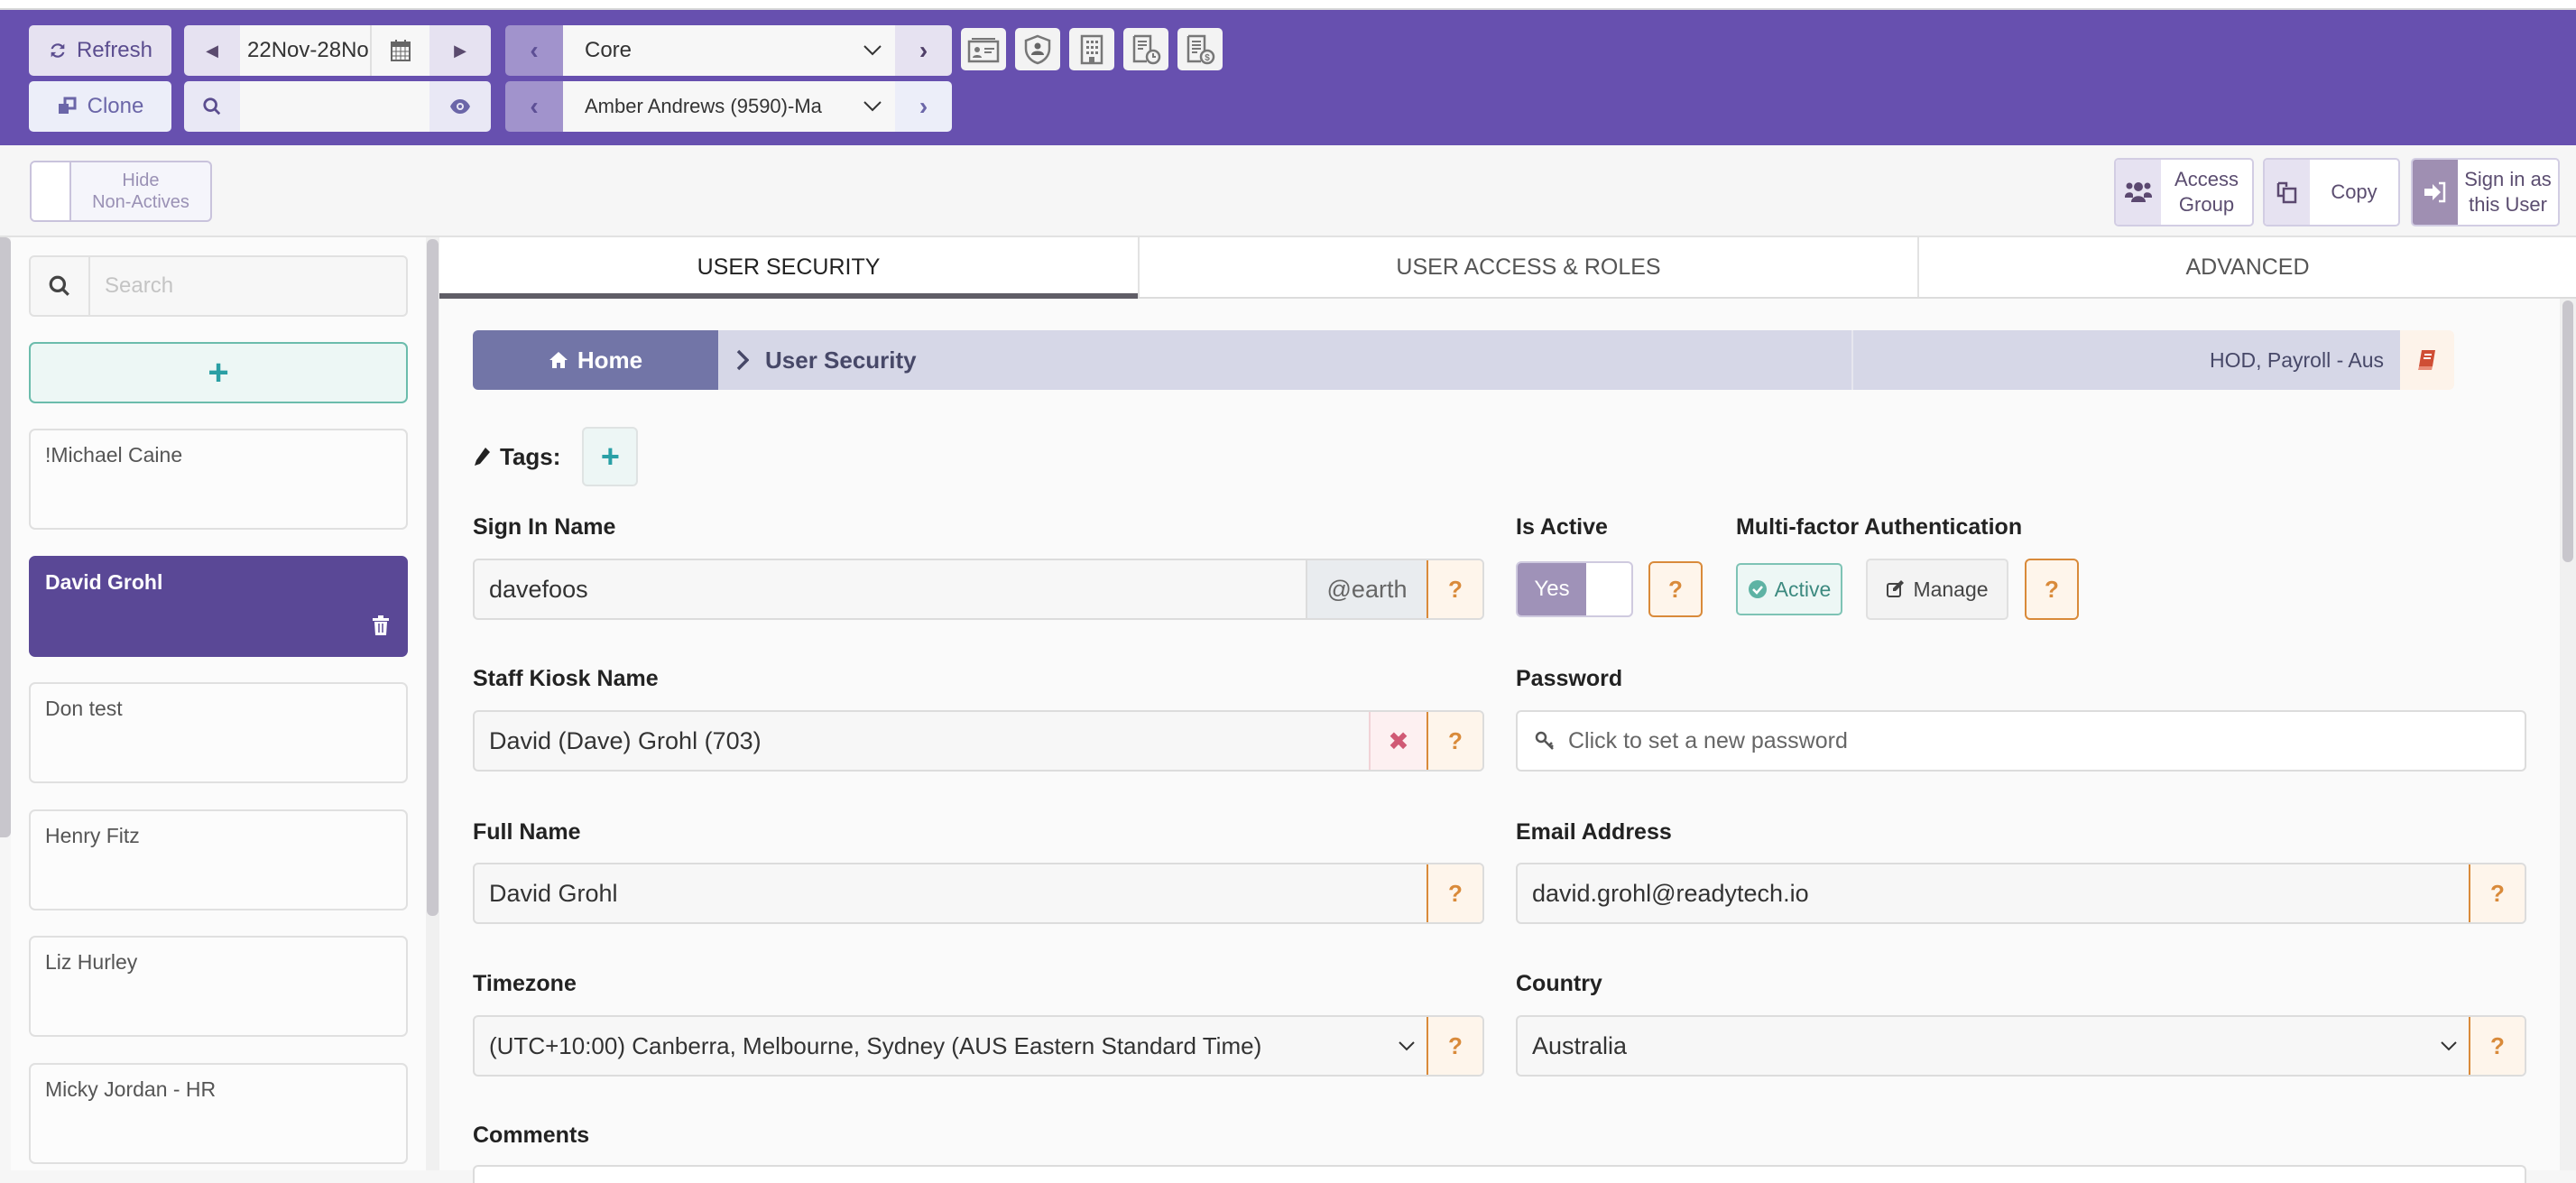  I want to click on is-active-toggle: Yes, so click(1574, 589).